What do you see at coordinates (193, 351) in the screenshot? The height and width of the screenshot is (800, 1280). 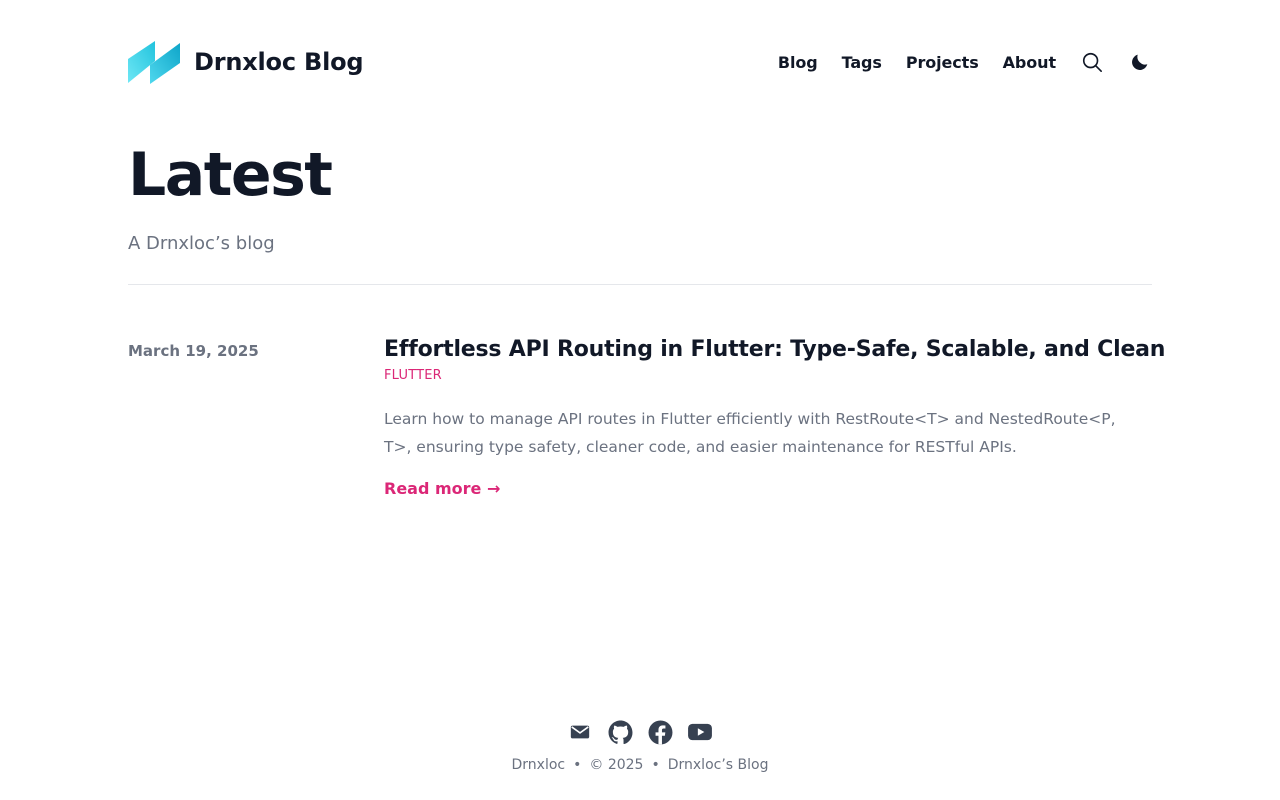 I see `post-date: March 19, 2025` at bounding box center [193, 351].